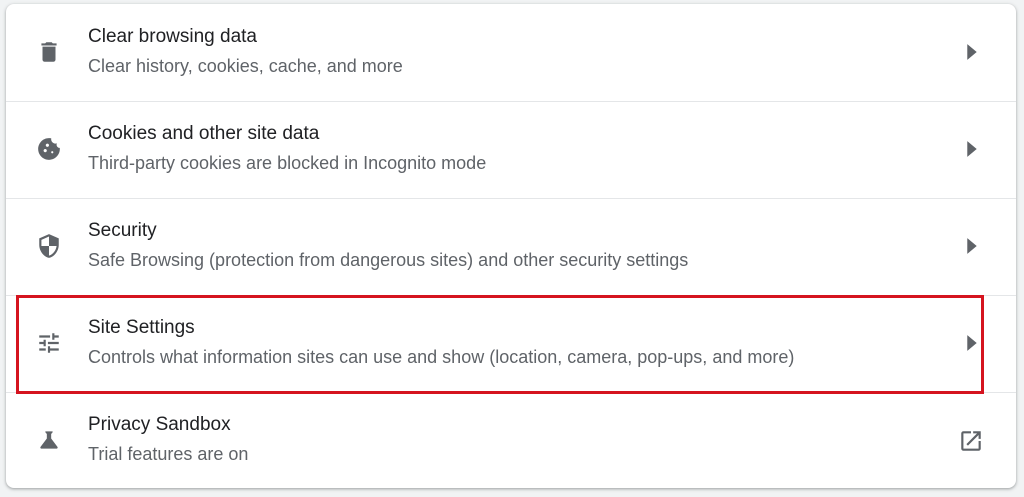 This screenshot has width=1024, height=497. Describe the element at coordinates (49, 440) in the screenshot. I see `flask-icon` at that location.